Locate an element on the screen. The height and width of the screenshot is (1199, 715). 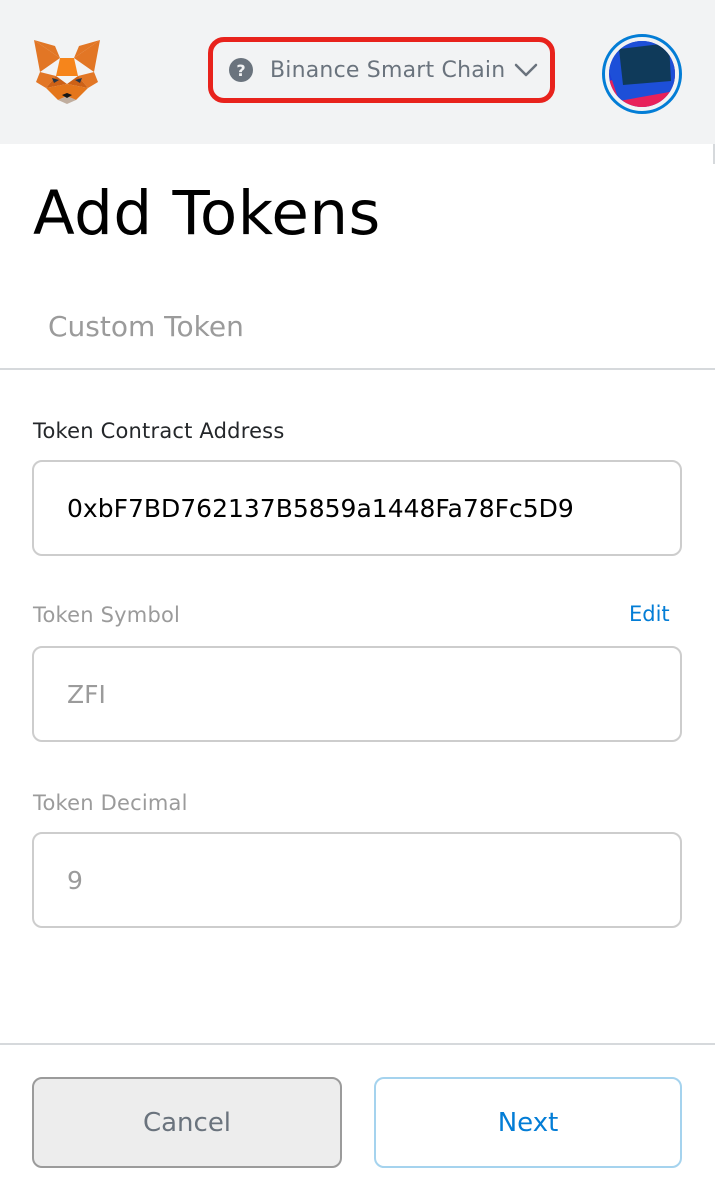
network-selector: ? Binance Smart Chain is located at coordinates (381, 70).